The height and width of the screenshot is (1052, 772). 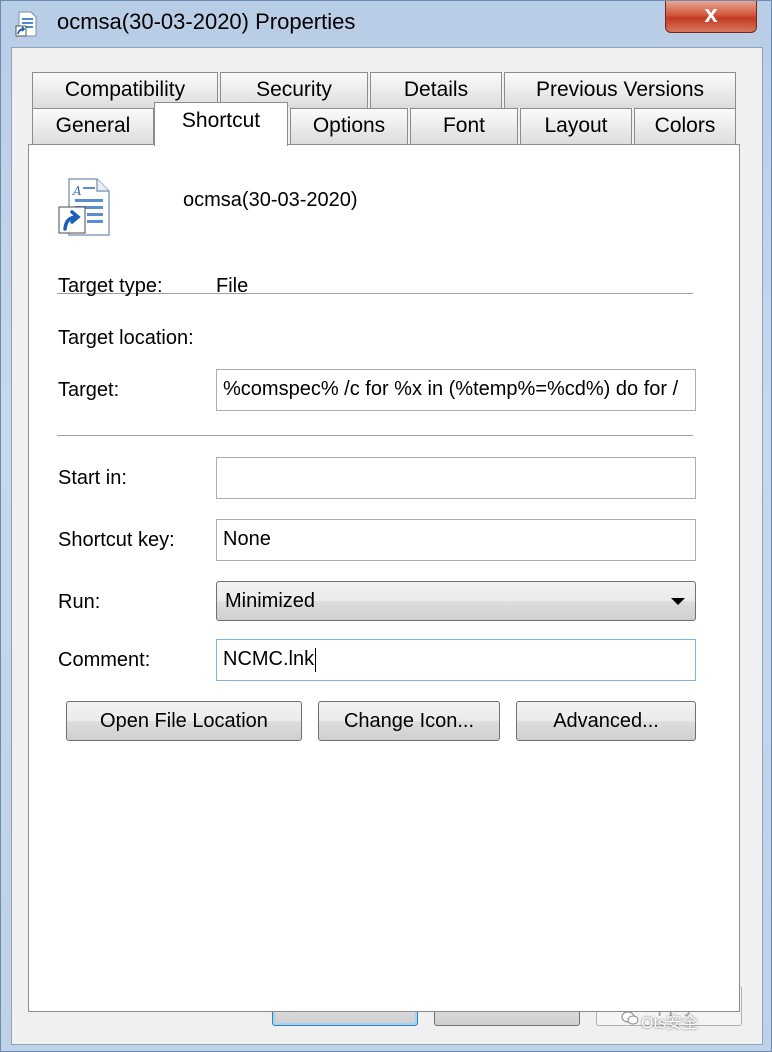 I want to click on tab-font: Font, so click(x=464, y=126).